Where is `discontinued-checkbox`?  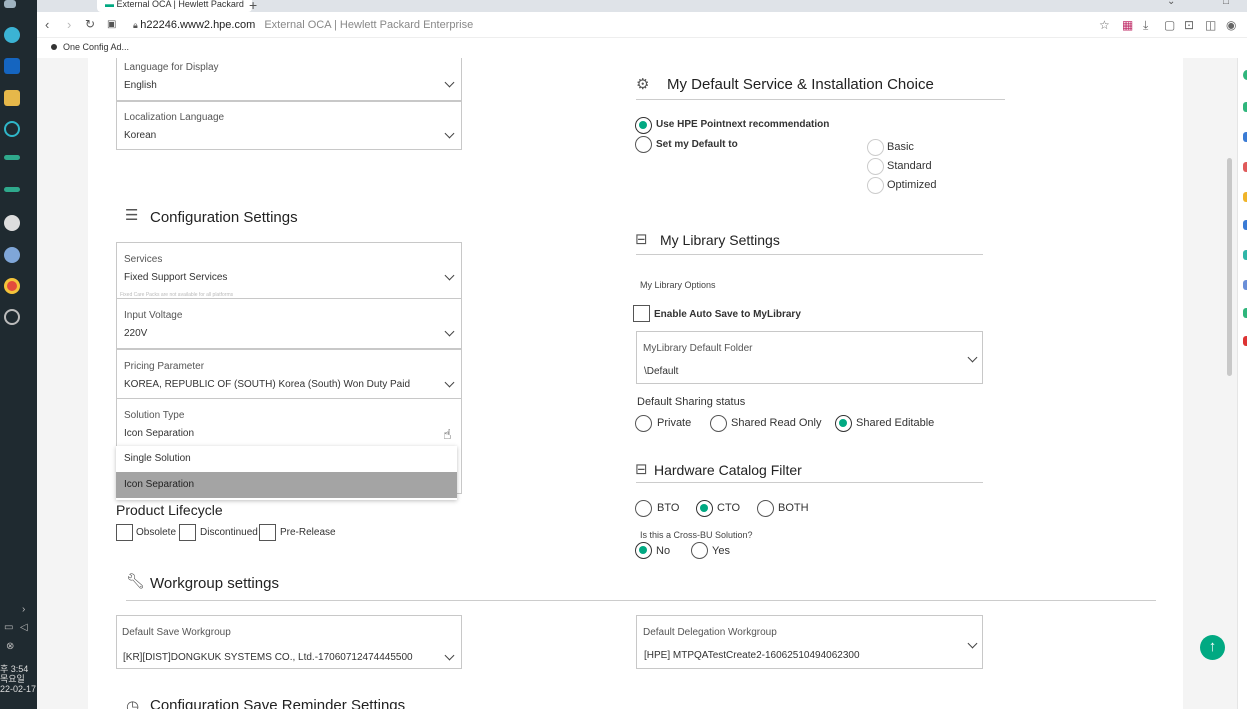
discontinued-checkbox is located at coordinates (187, 532).